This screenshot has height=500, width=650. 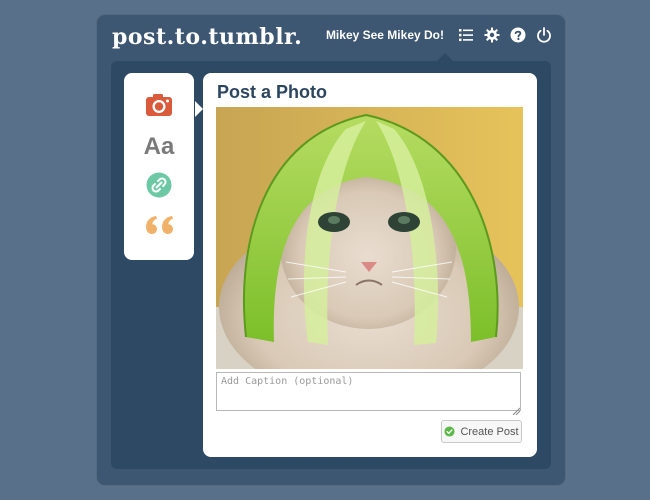 I want to click on text-icon: Aa, so click(x=159, y=146).